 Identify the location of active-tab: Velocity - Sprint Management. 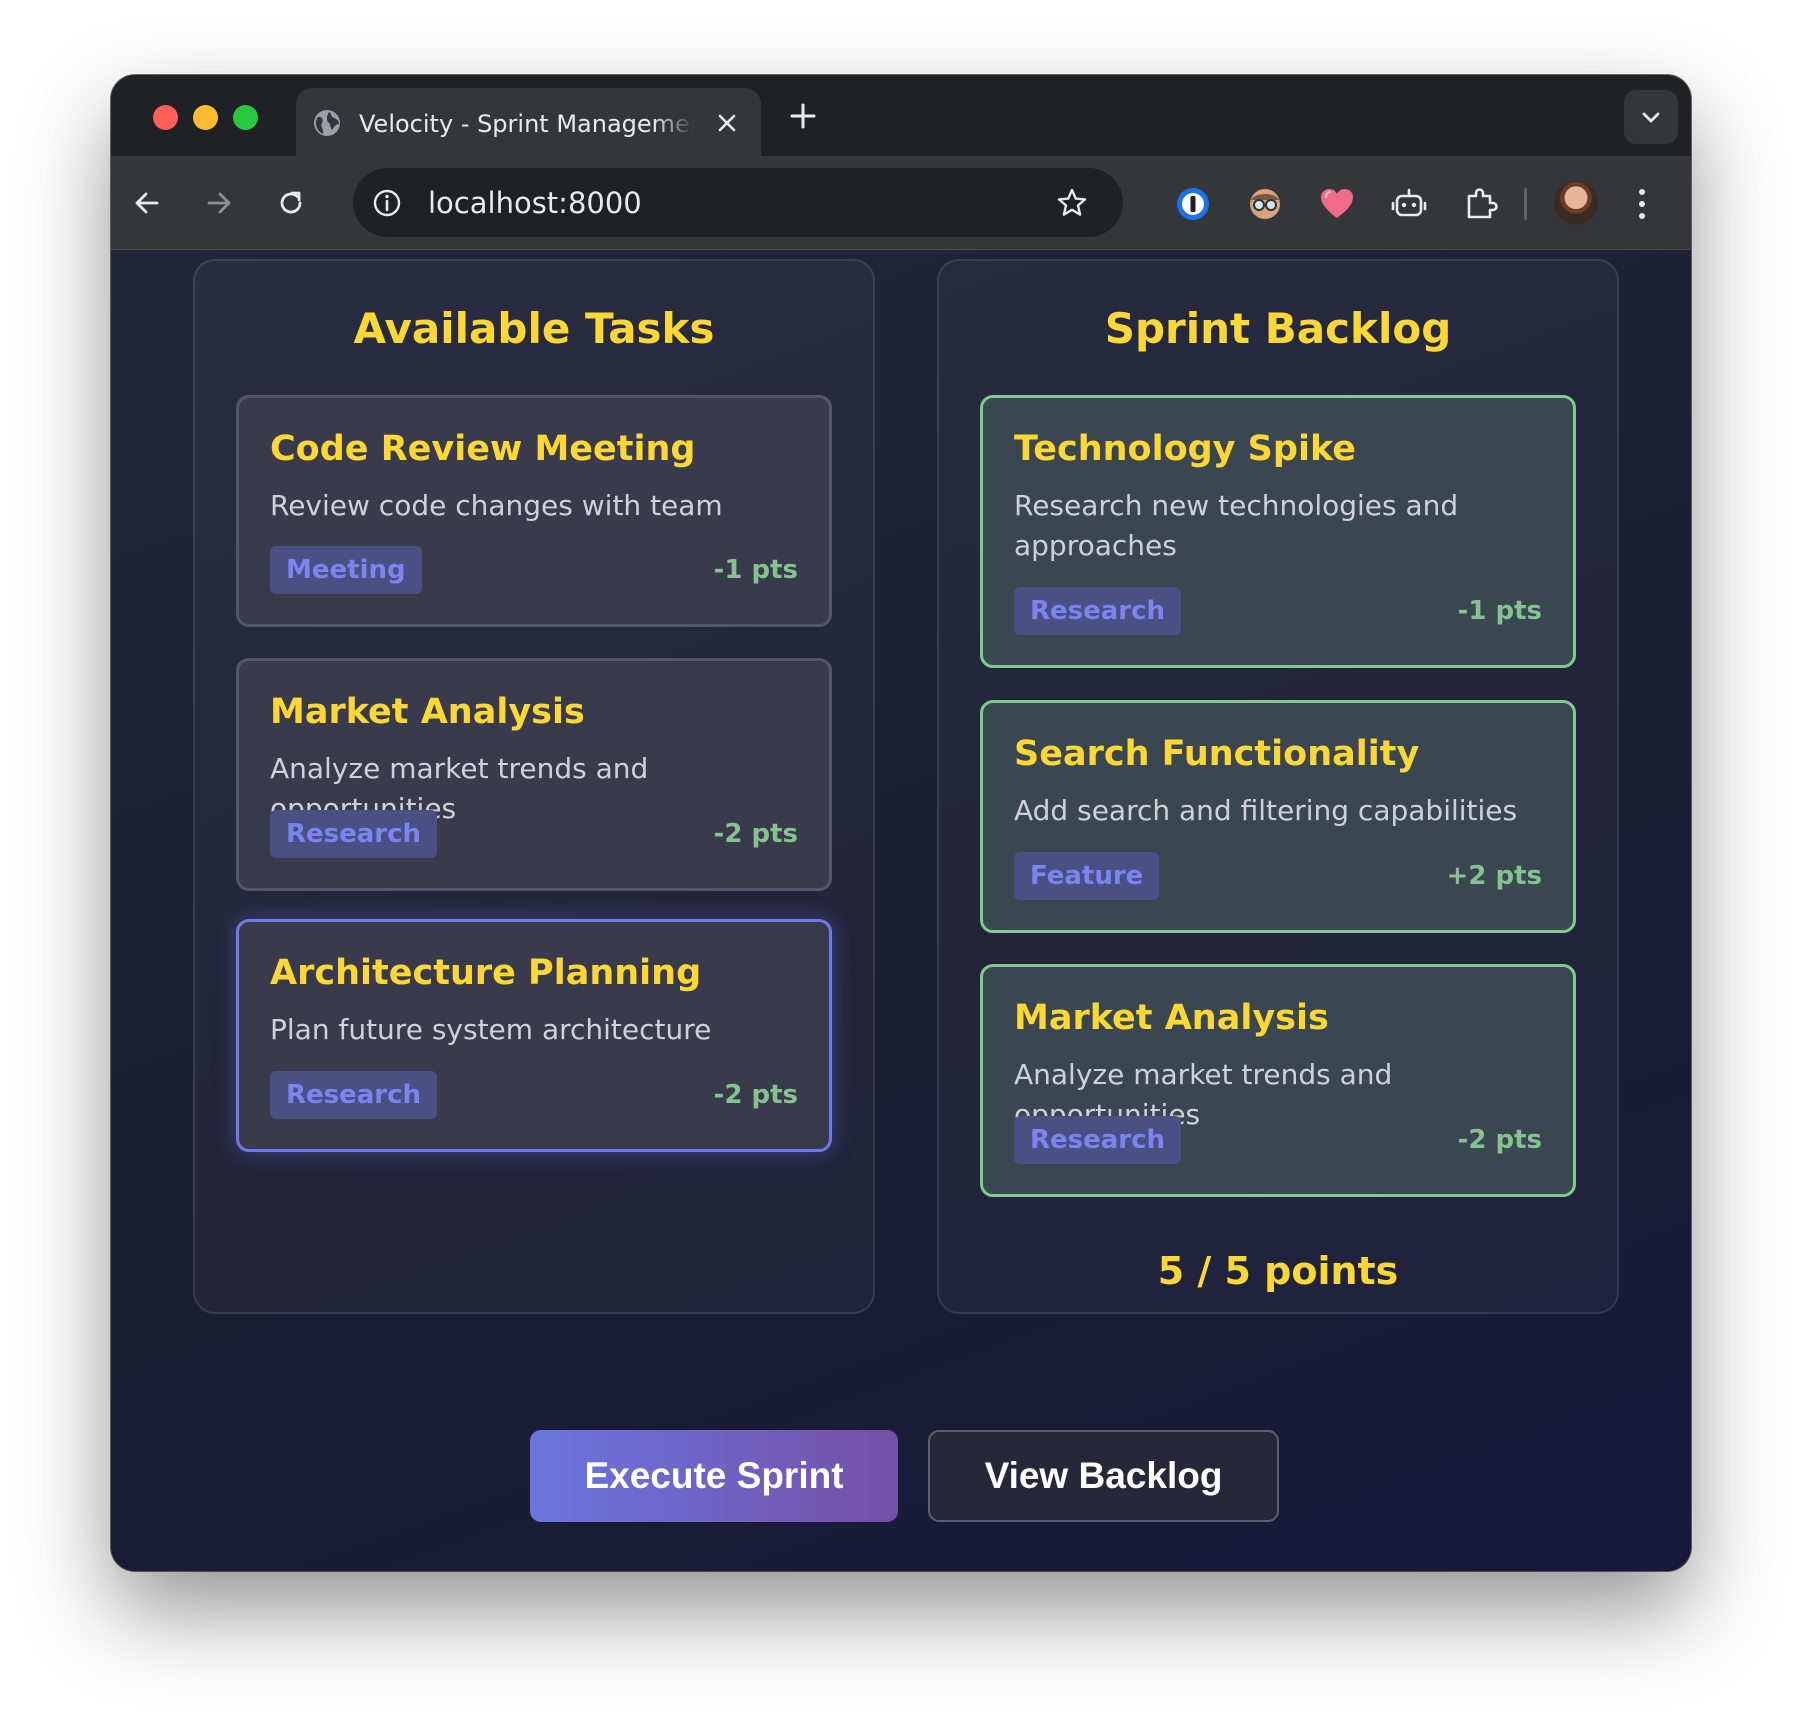
(528, 123).